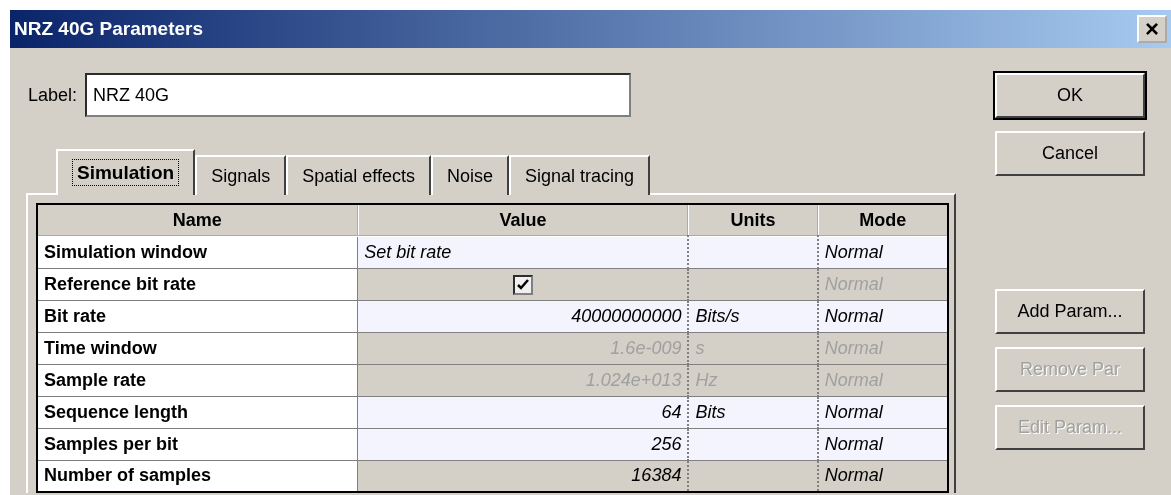 Image resolution: width=1171 pixels, height=495 pixels. I want to click on tab: Noise, so click(469, 175).